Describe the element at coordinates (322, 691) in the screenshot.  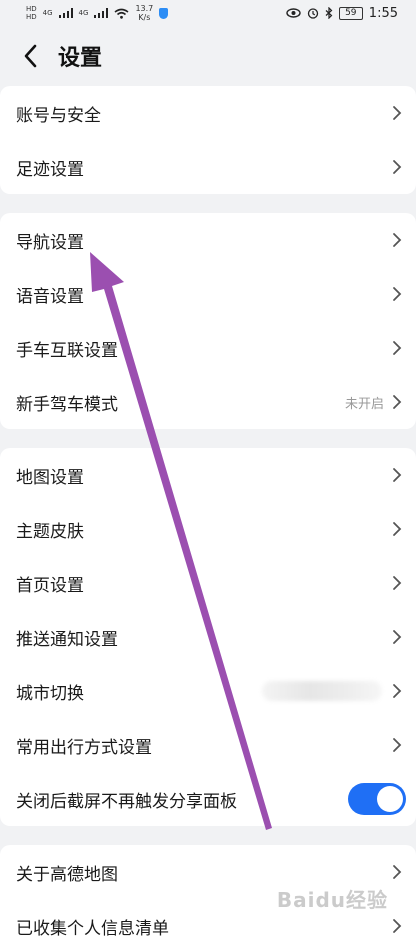
I see `city-value-blurred` at that location.